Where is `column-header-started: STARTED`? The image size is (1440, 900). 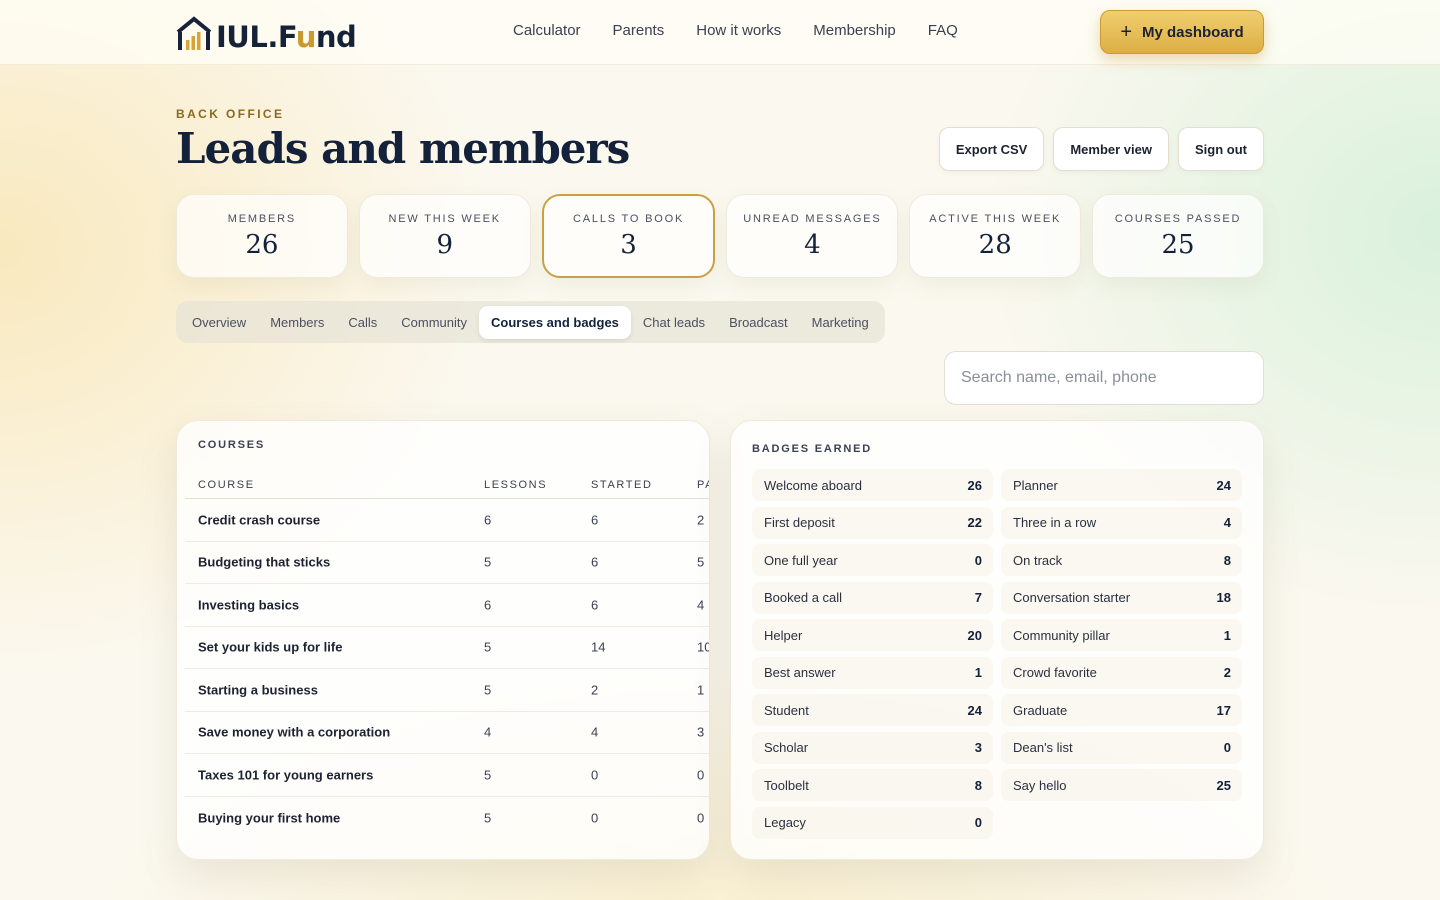
column-header-started: STARTED is located at coordinates (622, 485).